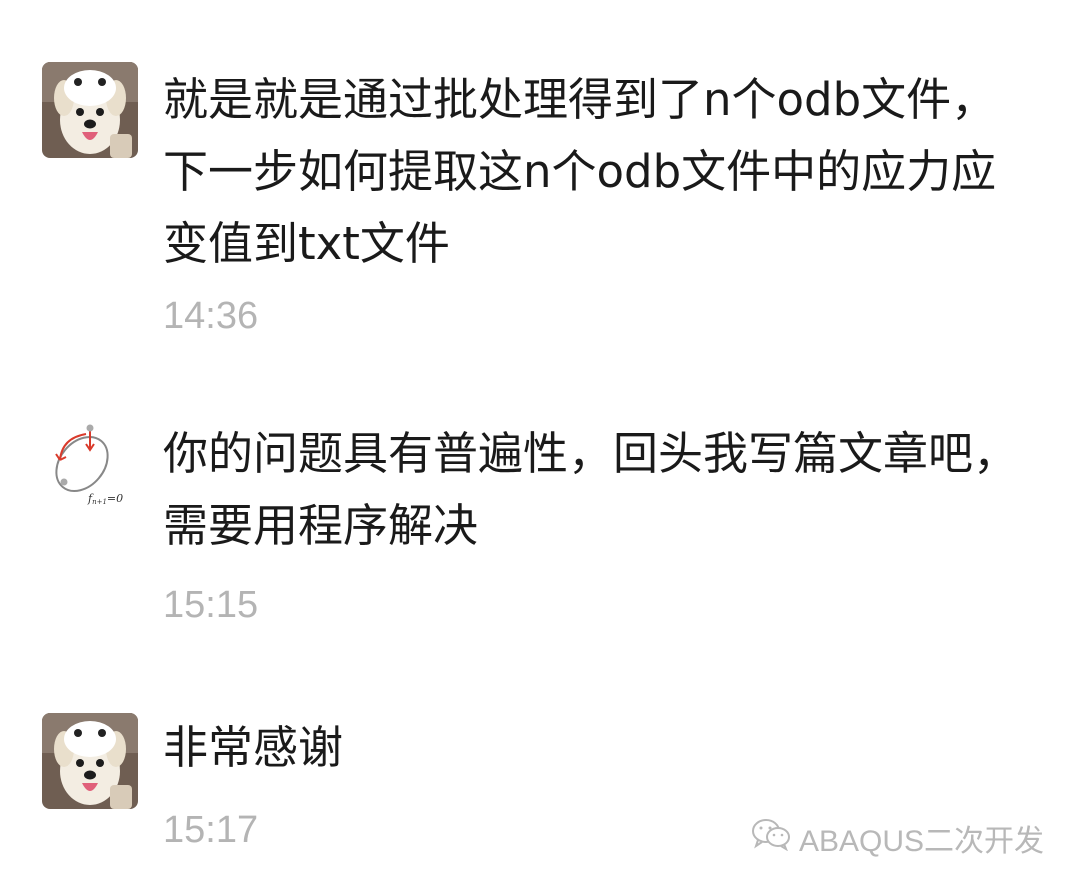  Describe the element at coordinates (921, 841) in the screenshot. I see `watermark-text: ABAQUS二次开发` at that location.